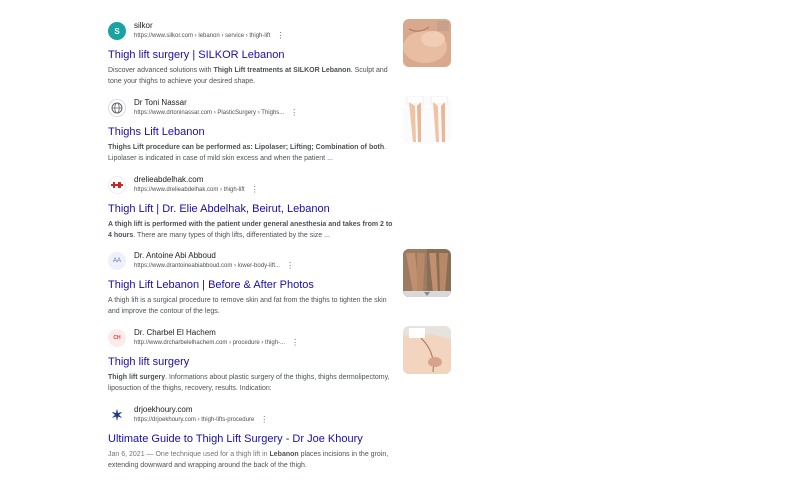 This screenshot has width=800, height=480. I want to click on legs-before-after-image, so click(427, 120).